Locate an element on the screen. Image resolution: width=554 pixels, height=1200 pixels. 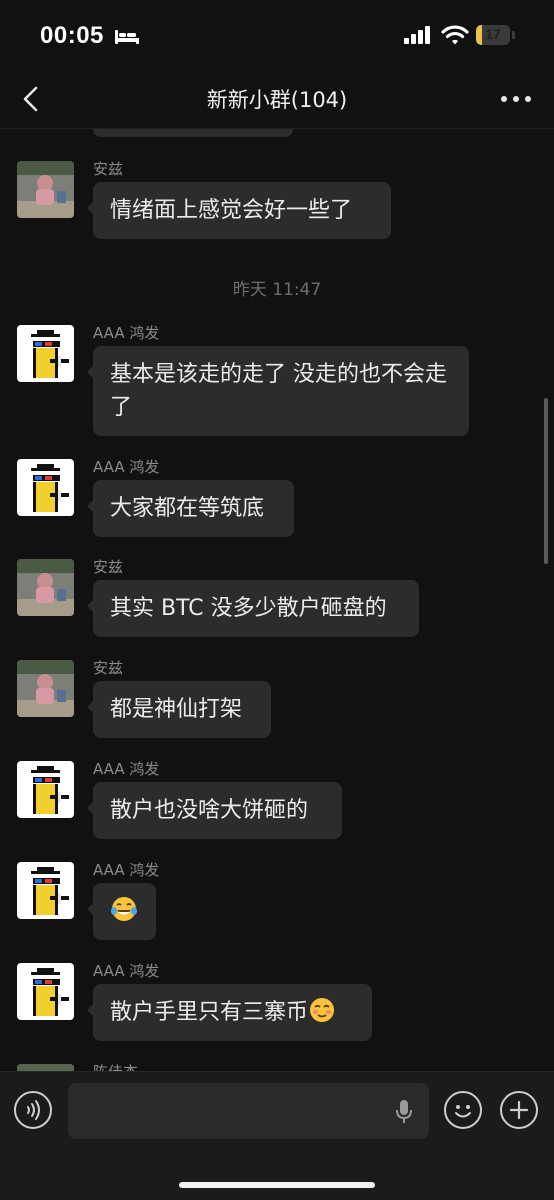
message-bubble: 大家都在等筑底 is located at coordinates (190, 508).